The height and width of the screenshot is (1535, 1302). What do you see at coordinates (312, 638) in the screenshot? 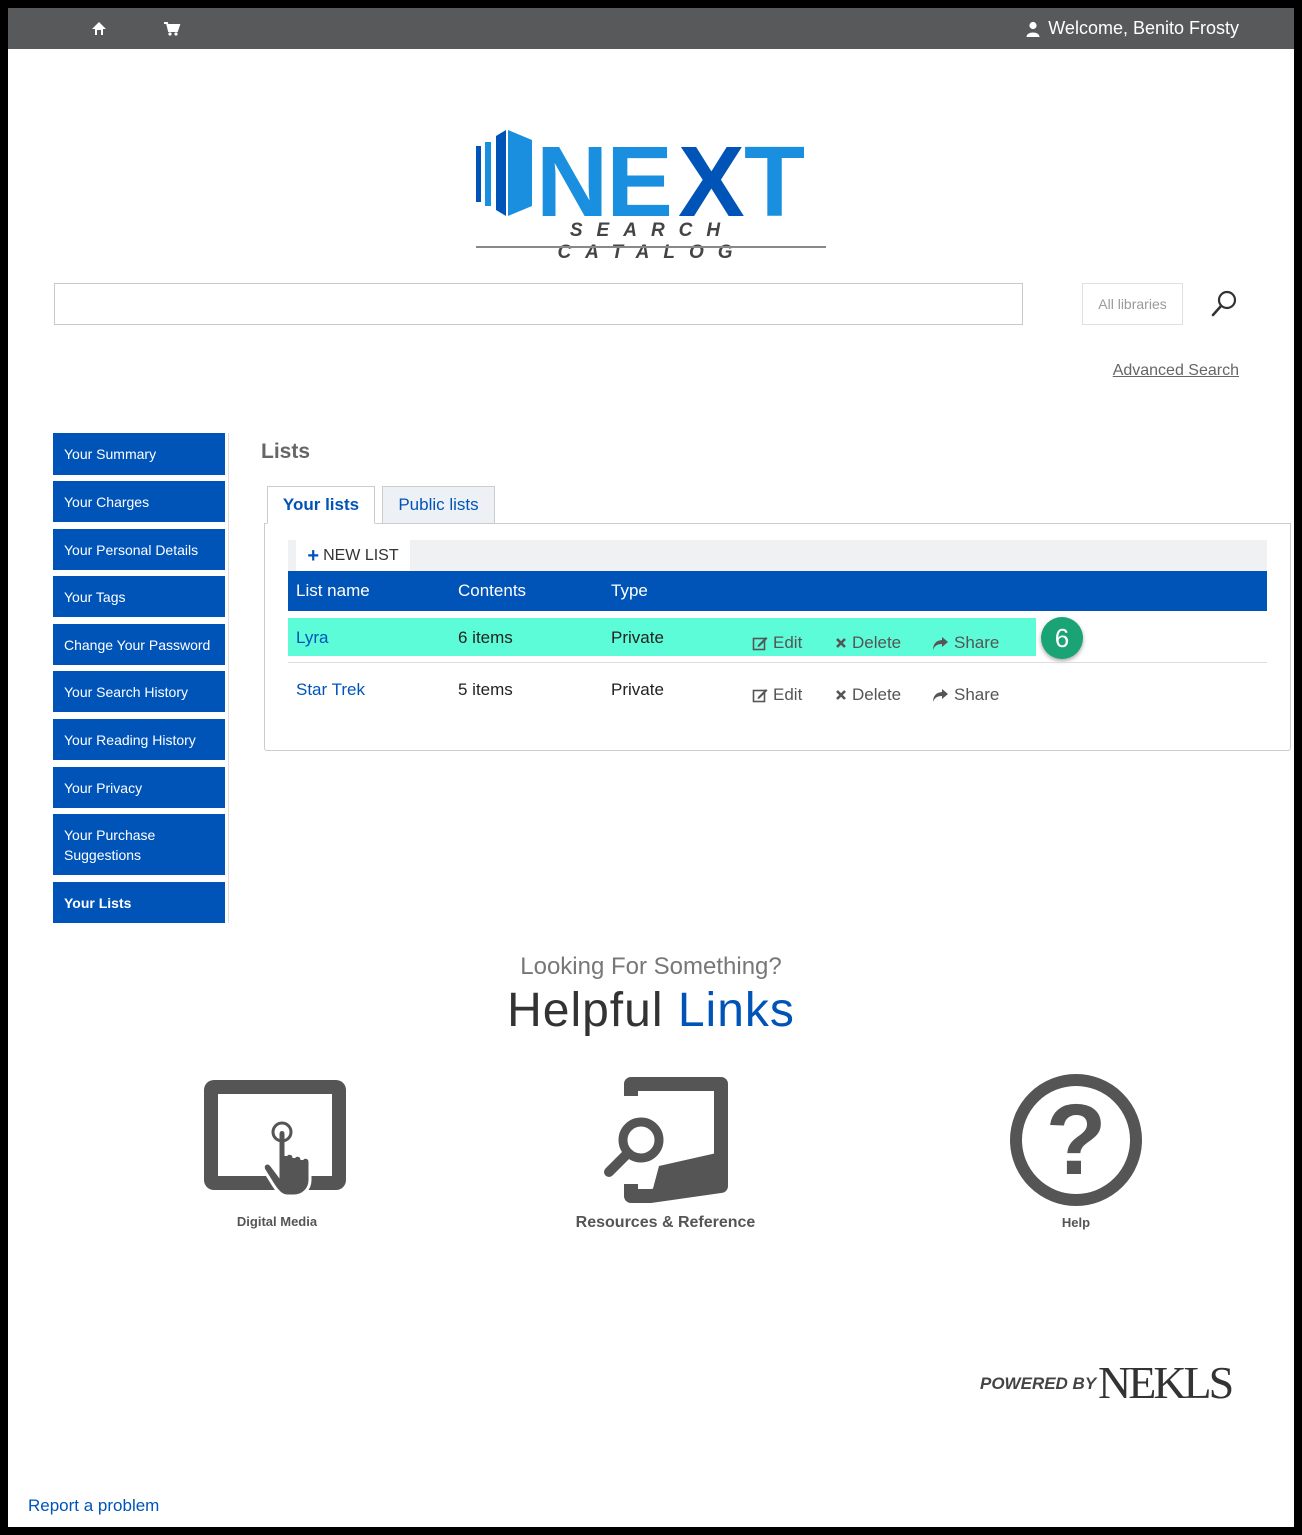
I see `list-name-link: Lyra` at bounding box center [312, 638].